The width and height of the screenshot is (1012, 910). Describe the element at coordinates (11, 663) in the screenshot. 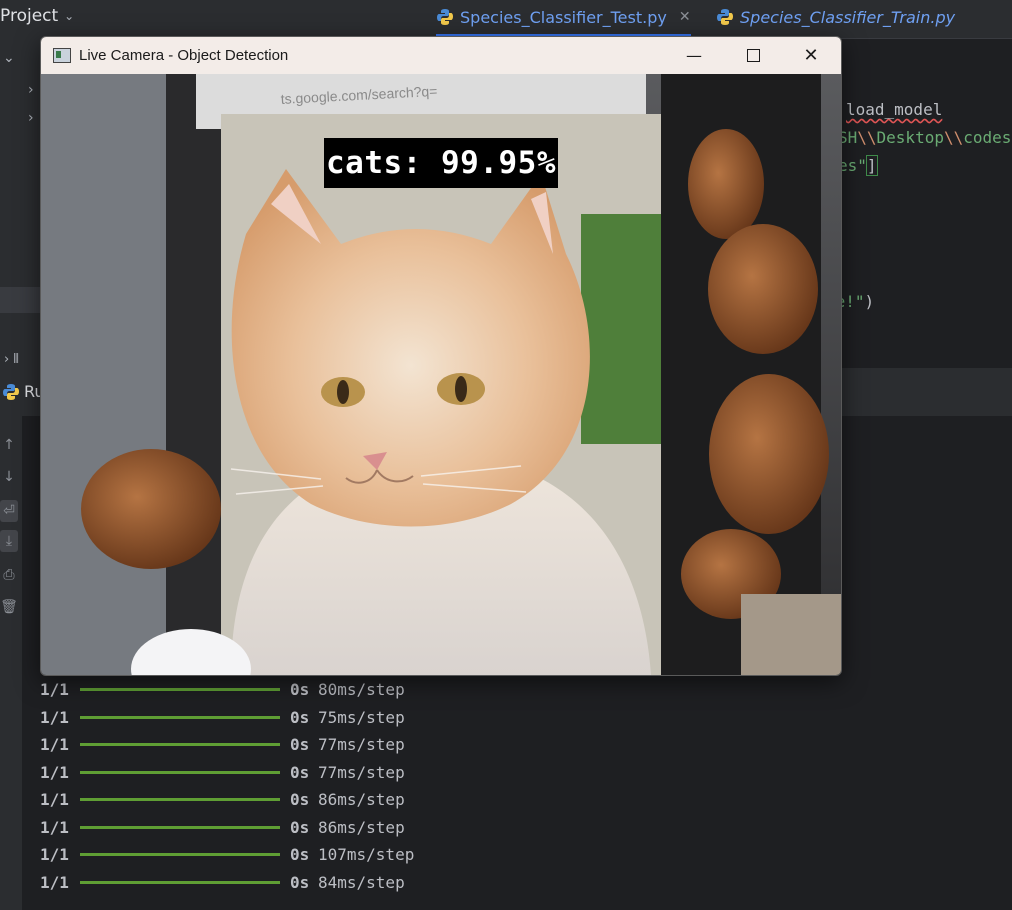

I see `run-toolbar: ↑ ↓ ⏎ ⤓ ⎙ 🗑` at that location.